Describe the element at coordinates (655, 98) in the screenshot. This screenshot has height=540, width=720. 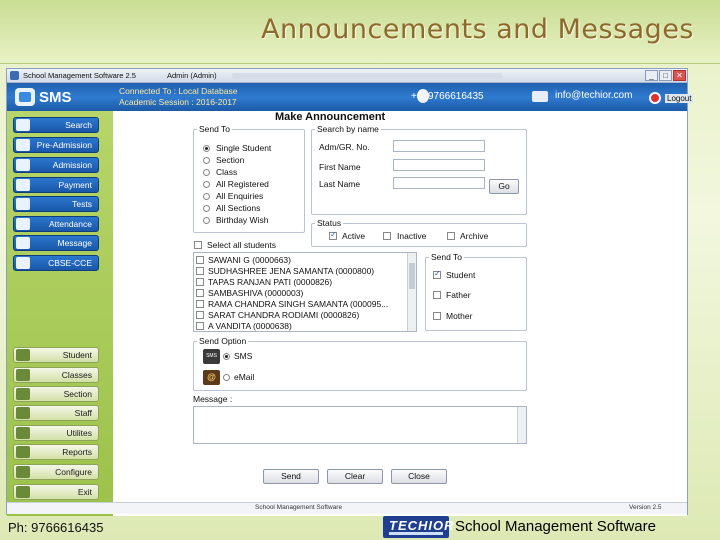
I see `logout-icon` at that location.